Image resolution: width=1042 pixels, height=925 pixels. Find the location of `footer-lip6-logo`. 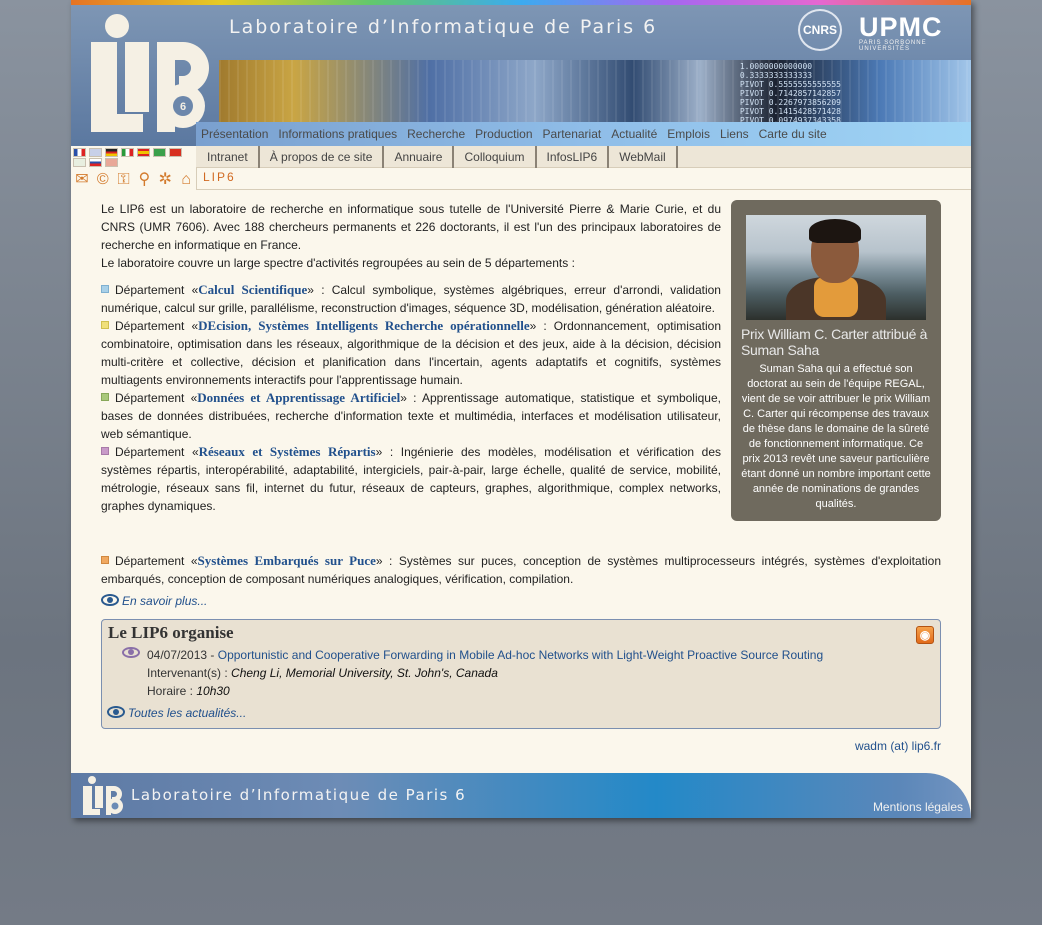

footer-lip6-logo is located at coordinates (102, 796).